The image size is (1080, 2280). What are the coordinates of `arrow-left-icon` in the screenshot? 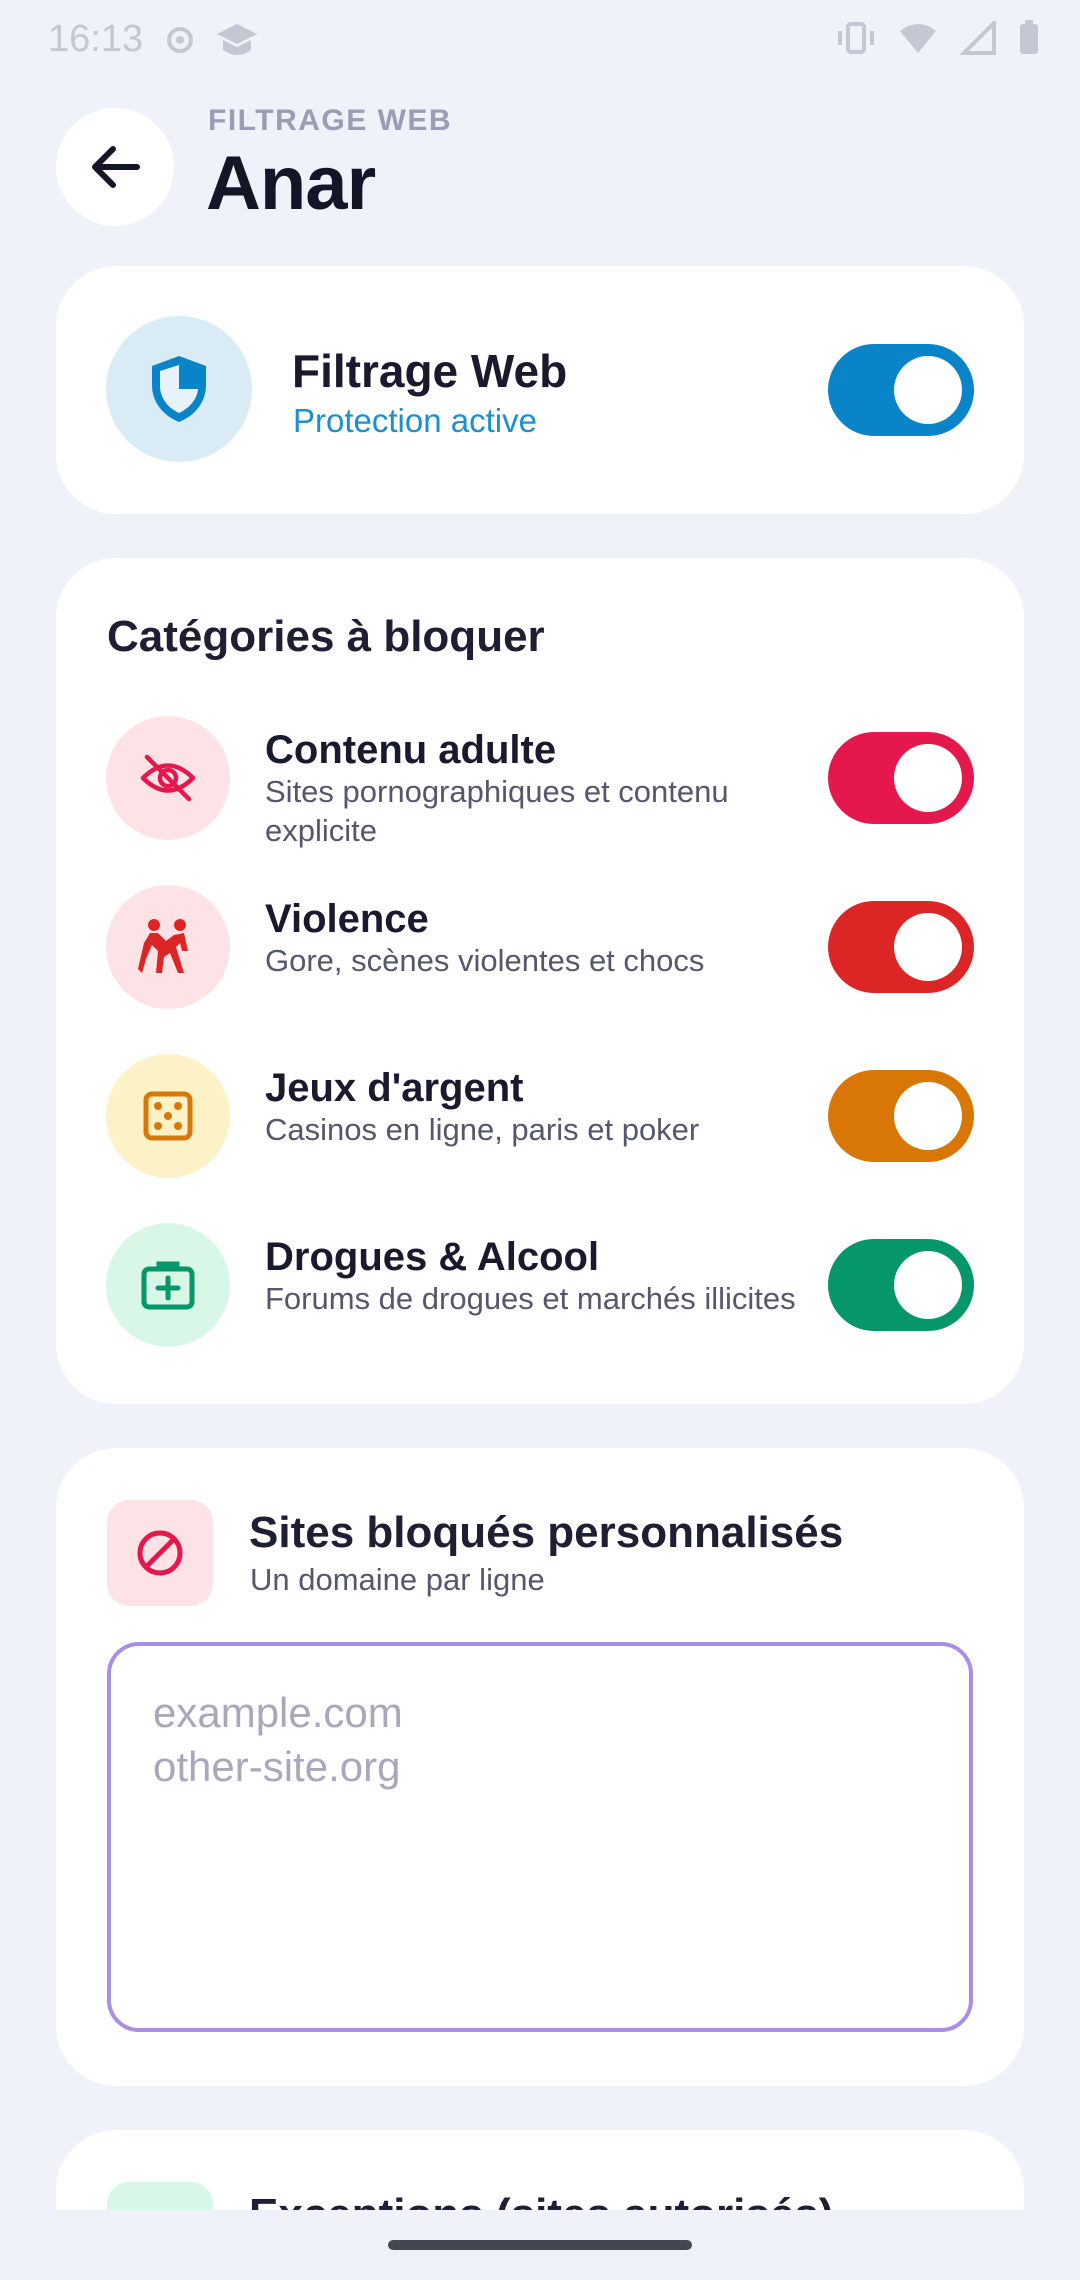 It's located at (116, 167).